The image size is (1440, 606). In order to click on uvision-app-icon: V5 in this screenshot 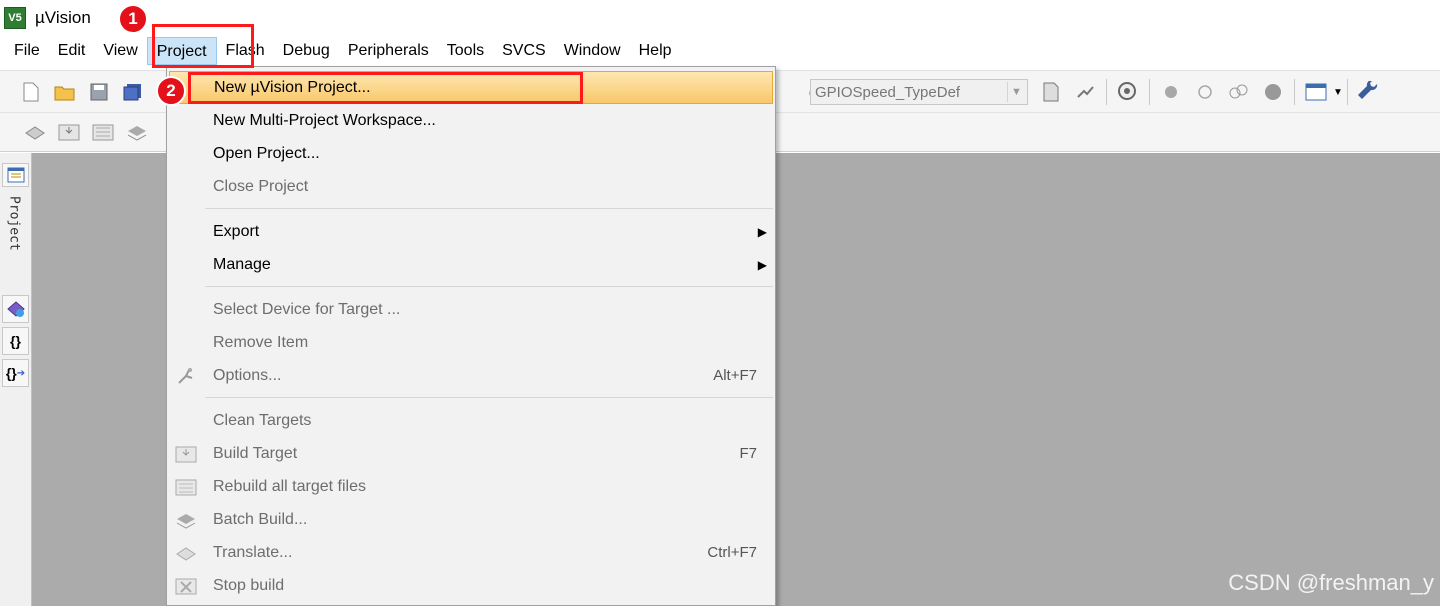, I will do `click(15, 18)`.